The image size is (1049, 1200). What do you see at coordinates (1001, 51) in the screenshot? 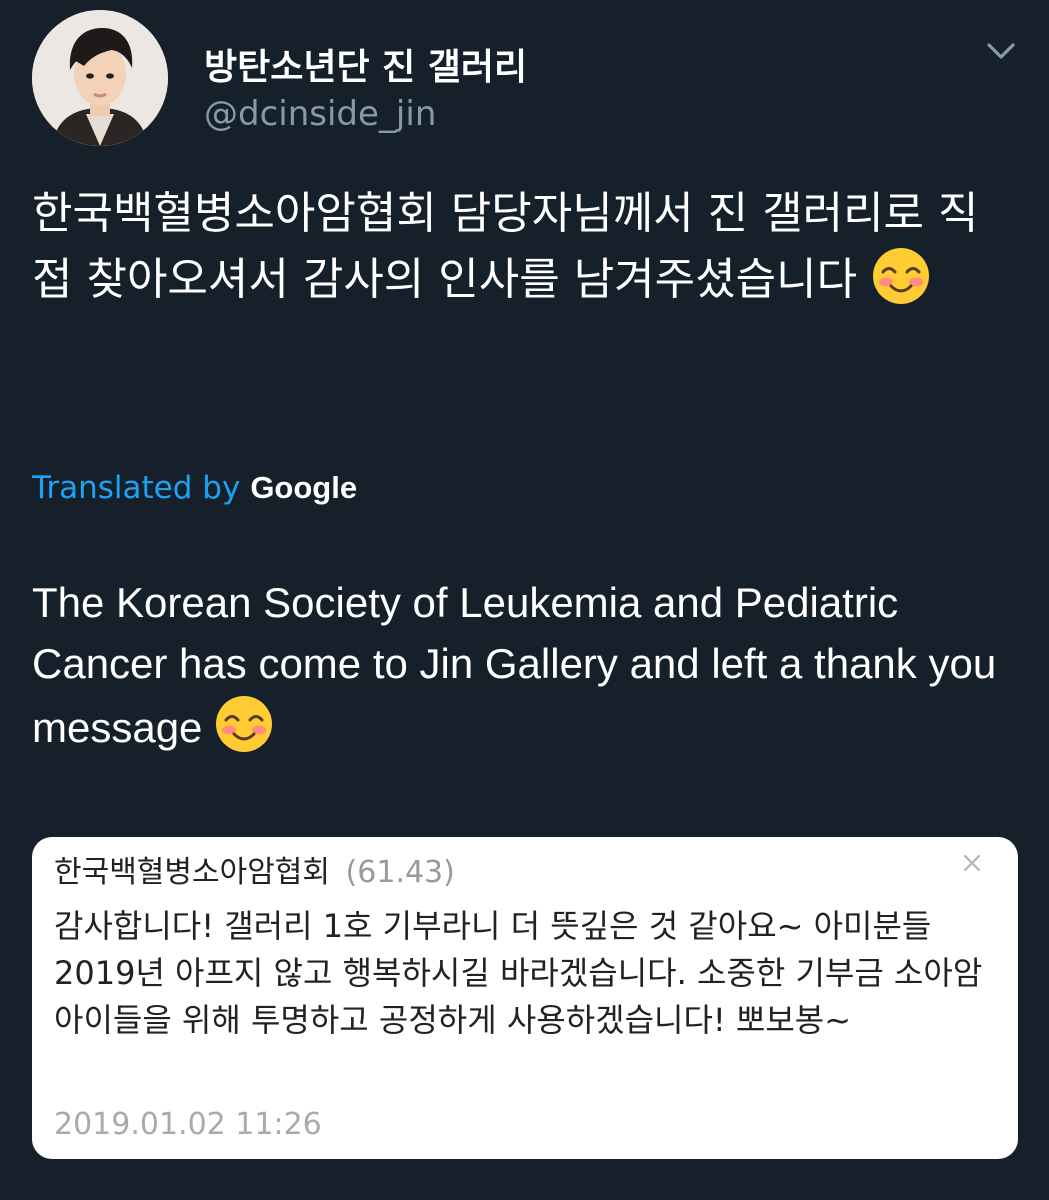
I see `chevron-down-icon` at bounding box center [1001, 51].